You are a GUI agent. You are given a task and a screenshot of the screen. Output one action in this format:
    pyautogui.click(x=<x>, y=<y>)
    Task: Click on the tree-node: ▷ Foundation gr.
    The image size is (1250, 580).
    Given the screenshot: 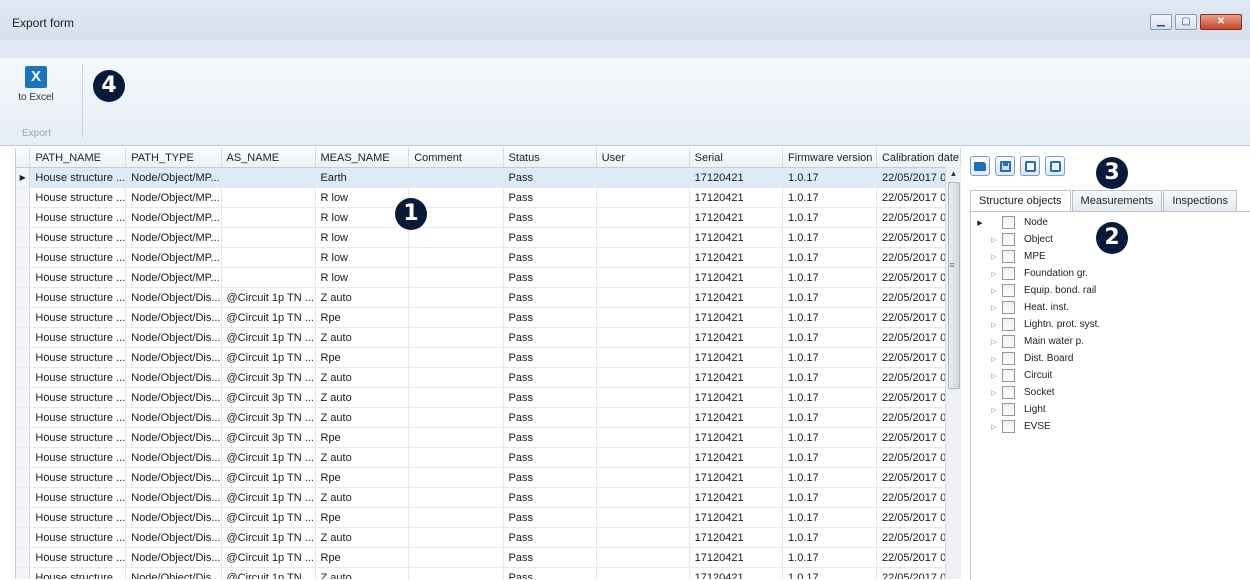 What is the action you would take?
    pyautogui.click(x=1029, y=273)
    